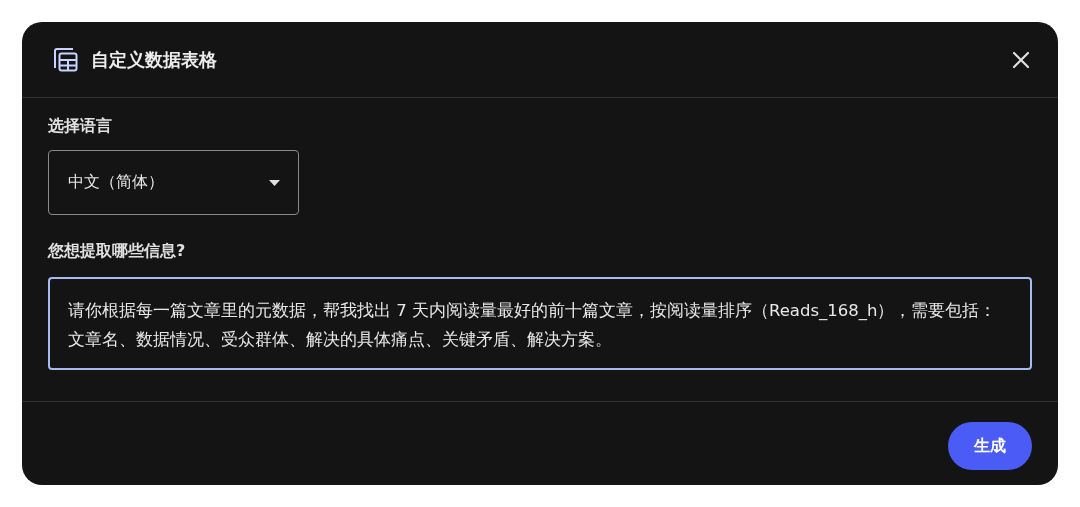 This screenshot has width=1080, height=507. What do you see at coordinates (274, 182) in the screenshot?
I see `caret-icon` at bounding box center [274, 182].